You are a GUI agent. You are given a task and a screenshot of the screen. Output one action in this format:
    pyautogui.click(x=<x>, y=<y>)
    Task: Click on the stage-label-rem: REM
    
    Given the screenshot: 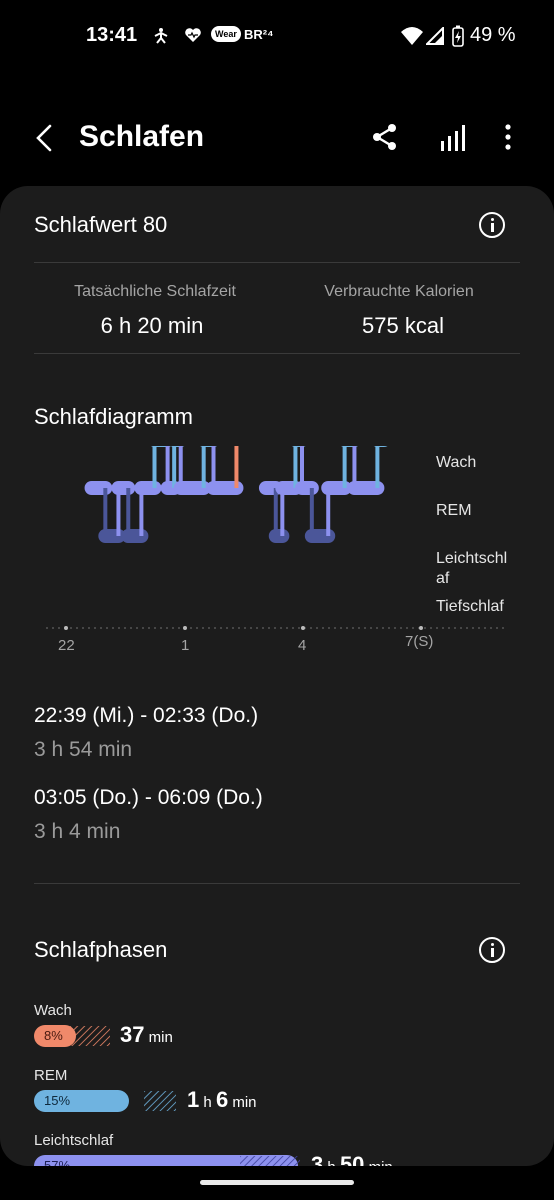 What is the action you would take?
    pyautogui.click(x=454, y=510)
    